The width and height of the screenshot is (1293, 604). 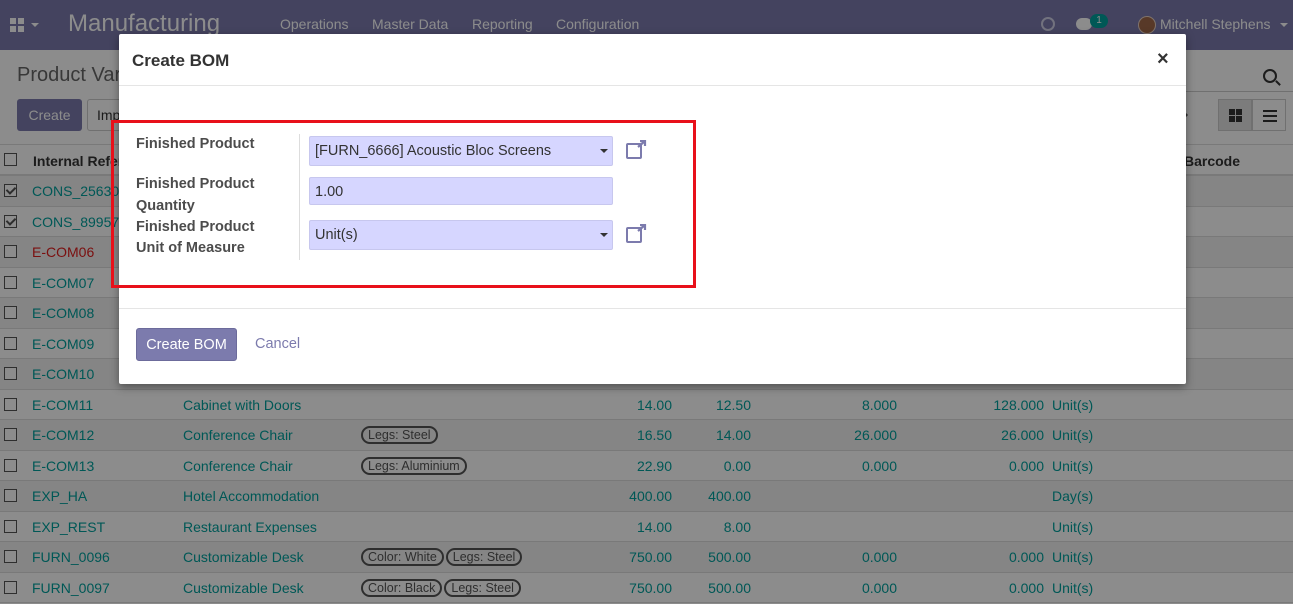 What do you see at coordinates (299, 197) in the screenshot?
I see `form-separator` at bounding box center [299, 197].